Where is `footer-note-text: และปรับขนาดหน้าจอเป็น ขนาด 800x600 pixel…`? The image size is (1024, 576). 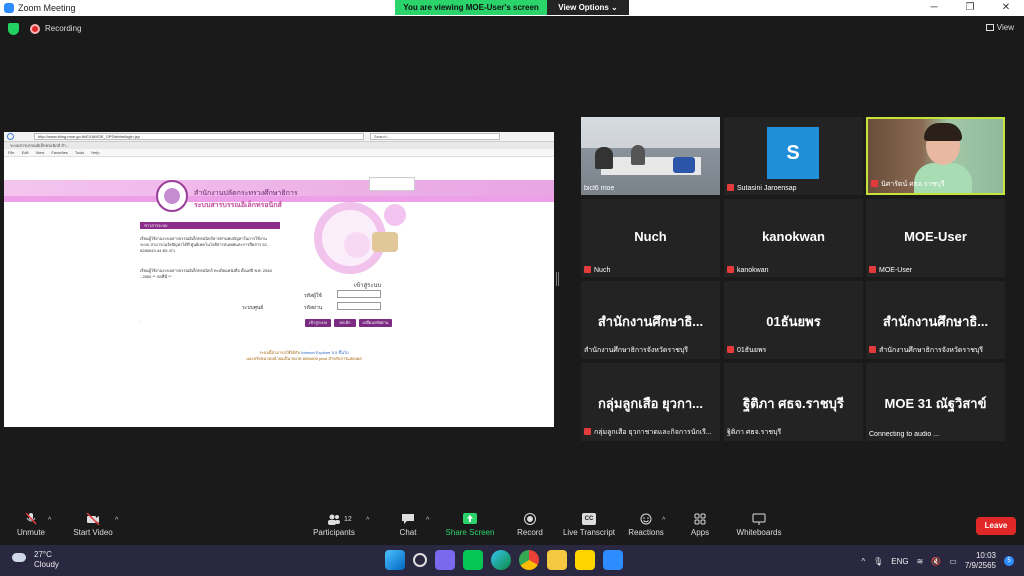
footer-note-text: และปรับขนาดหน้าจอเป็น ขนาด 800x600 pixel… is located at coordinates (304, 358).